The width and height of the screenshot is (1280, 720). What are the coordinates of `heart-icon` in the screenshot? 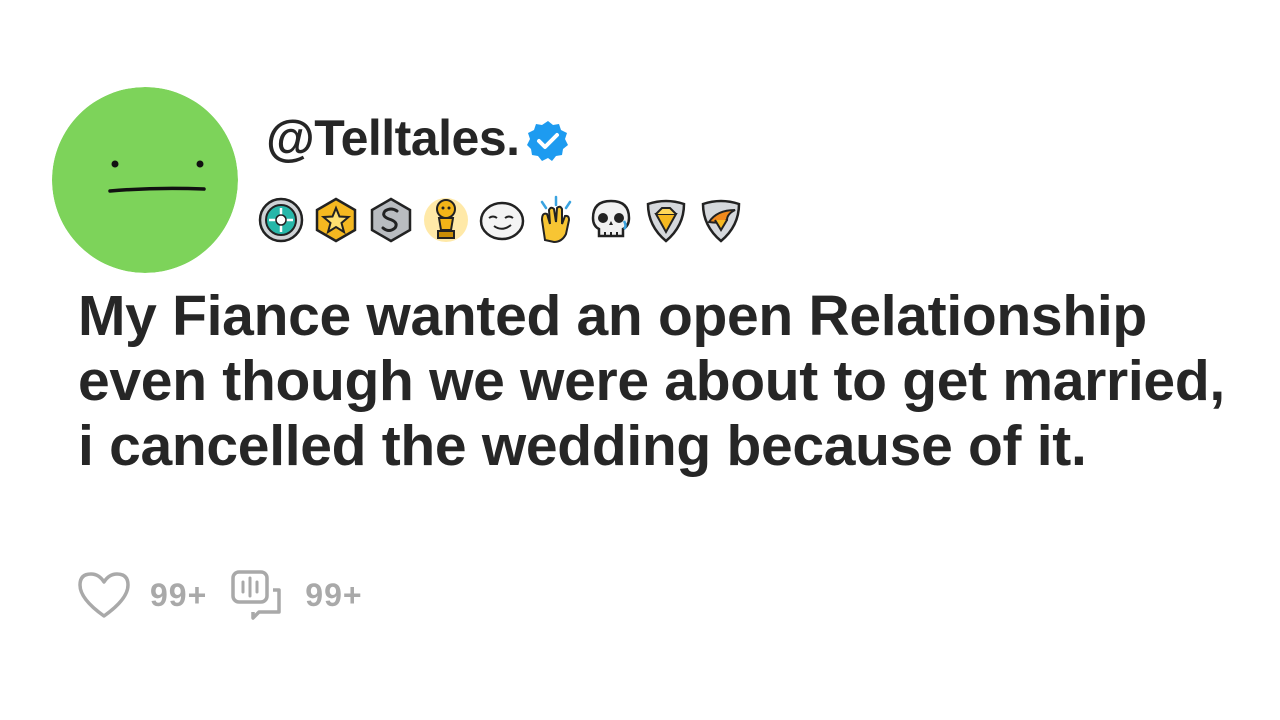 It's located at (104, 595).